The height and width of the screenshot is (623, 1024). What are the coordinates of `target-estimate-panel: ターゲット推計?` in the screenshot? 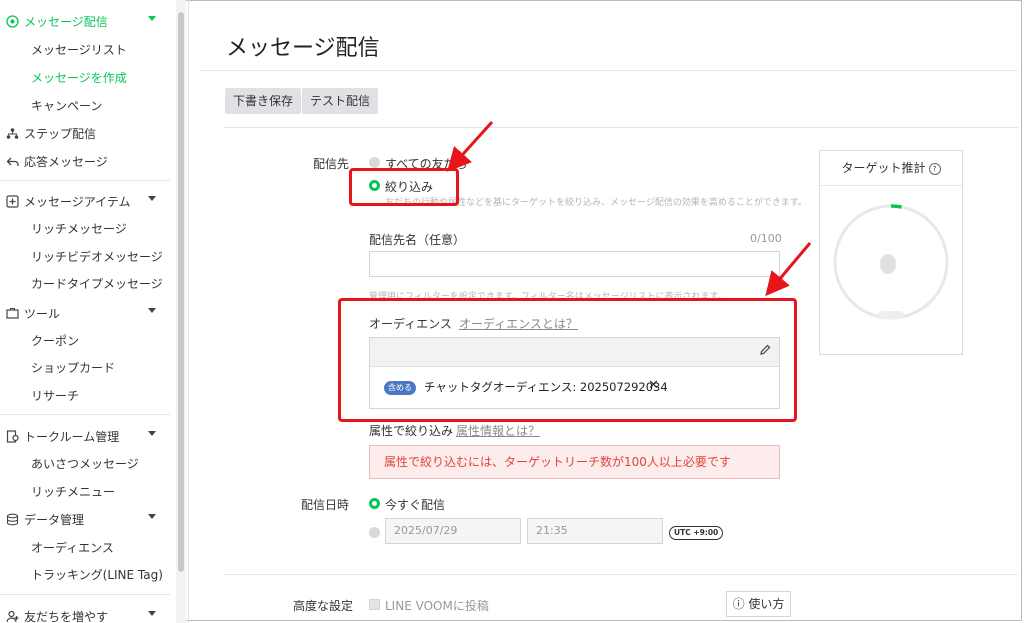 It's located at (891, 252).